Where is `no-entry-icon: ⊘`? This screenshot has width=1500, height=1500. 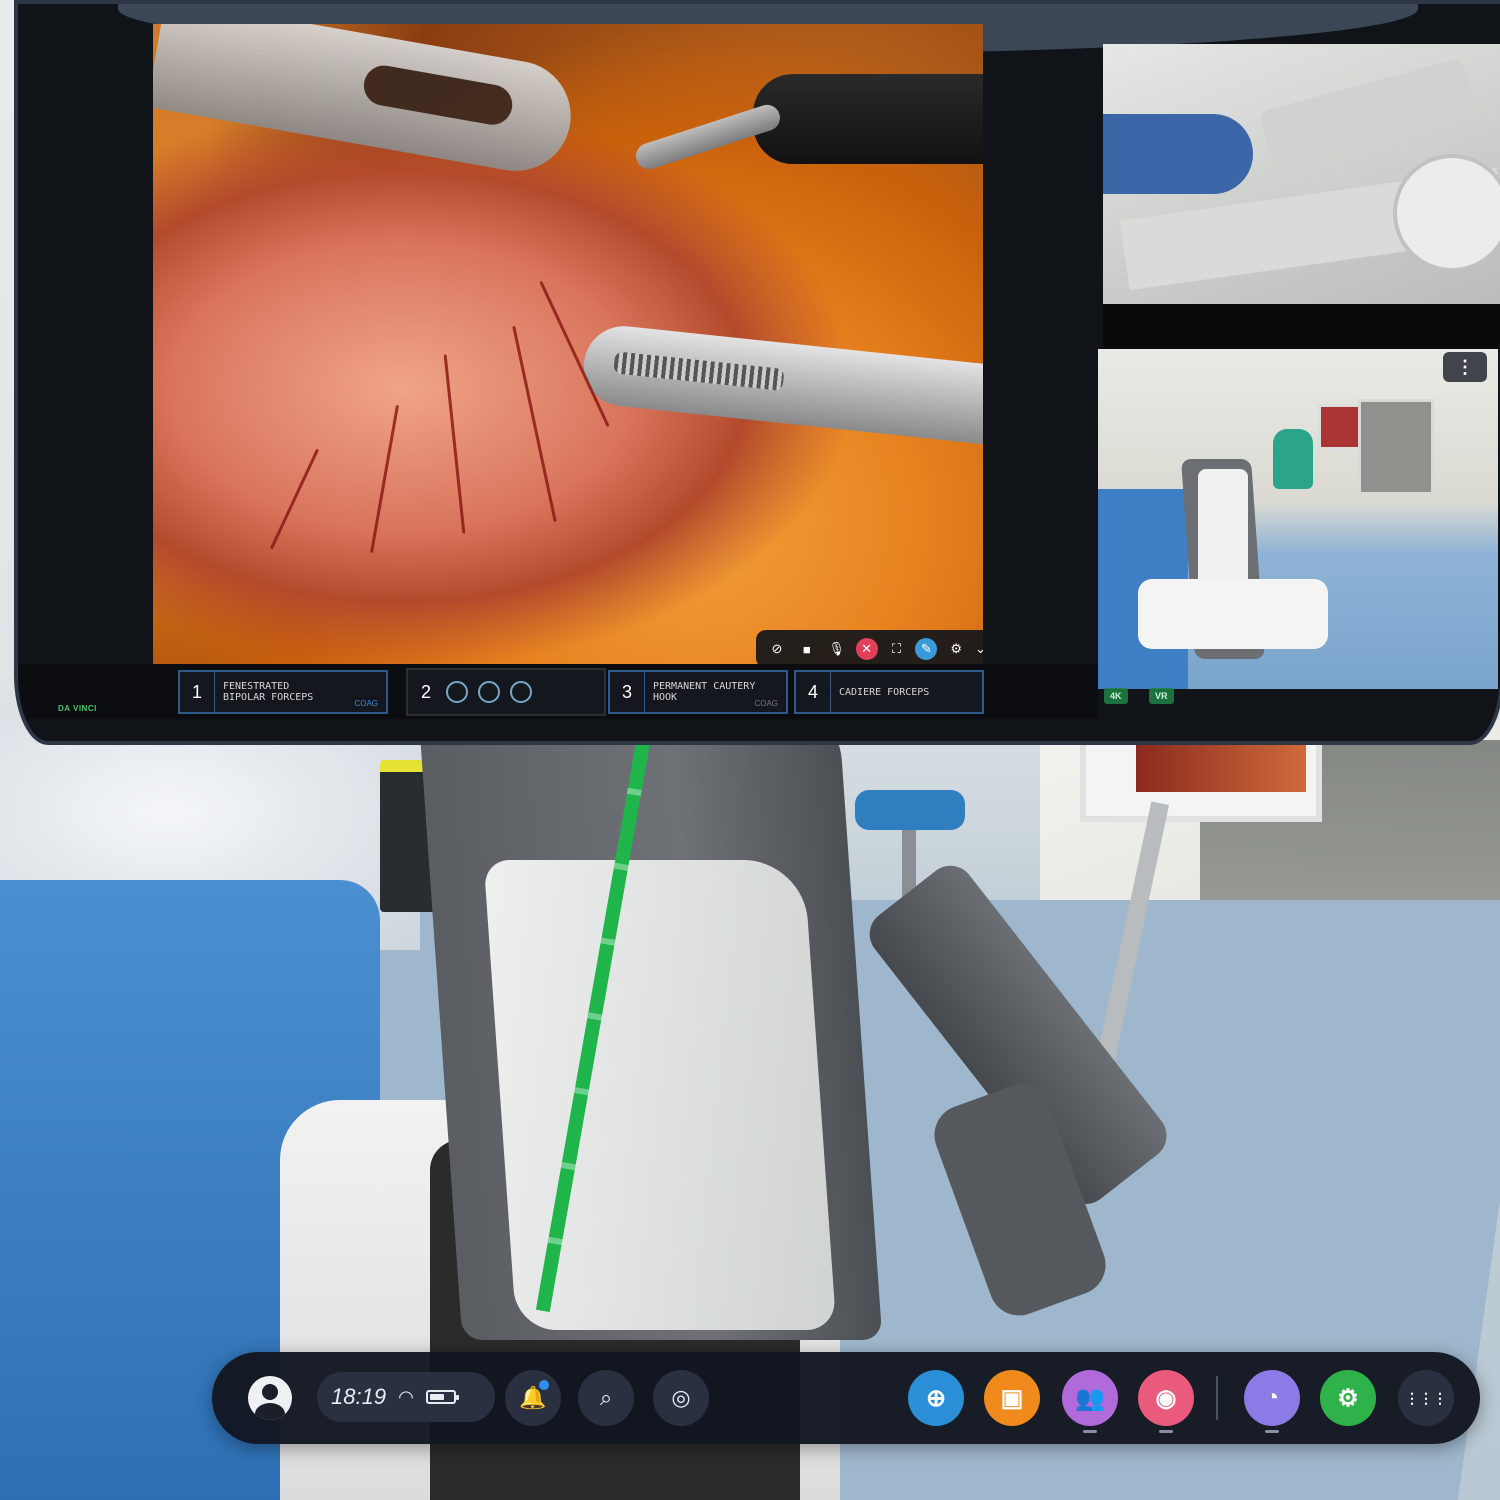
no-entry-icon: ⊘ is located at coordinates (777, 649).